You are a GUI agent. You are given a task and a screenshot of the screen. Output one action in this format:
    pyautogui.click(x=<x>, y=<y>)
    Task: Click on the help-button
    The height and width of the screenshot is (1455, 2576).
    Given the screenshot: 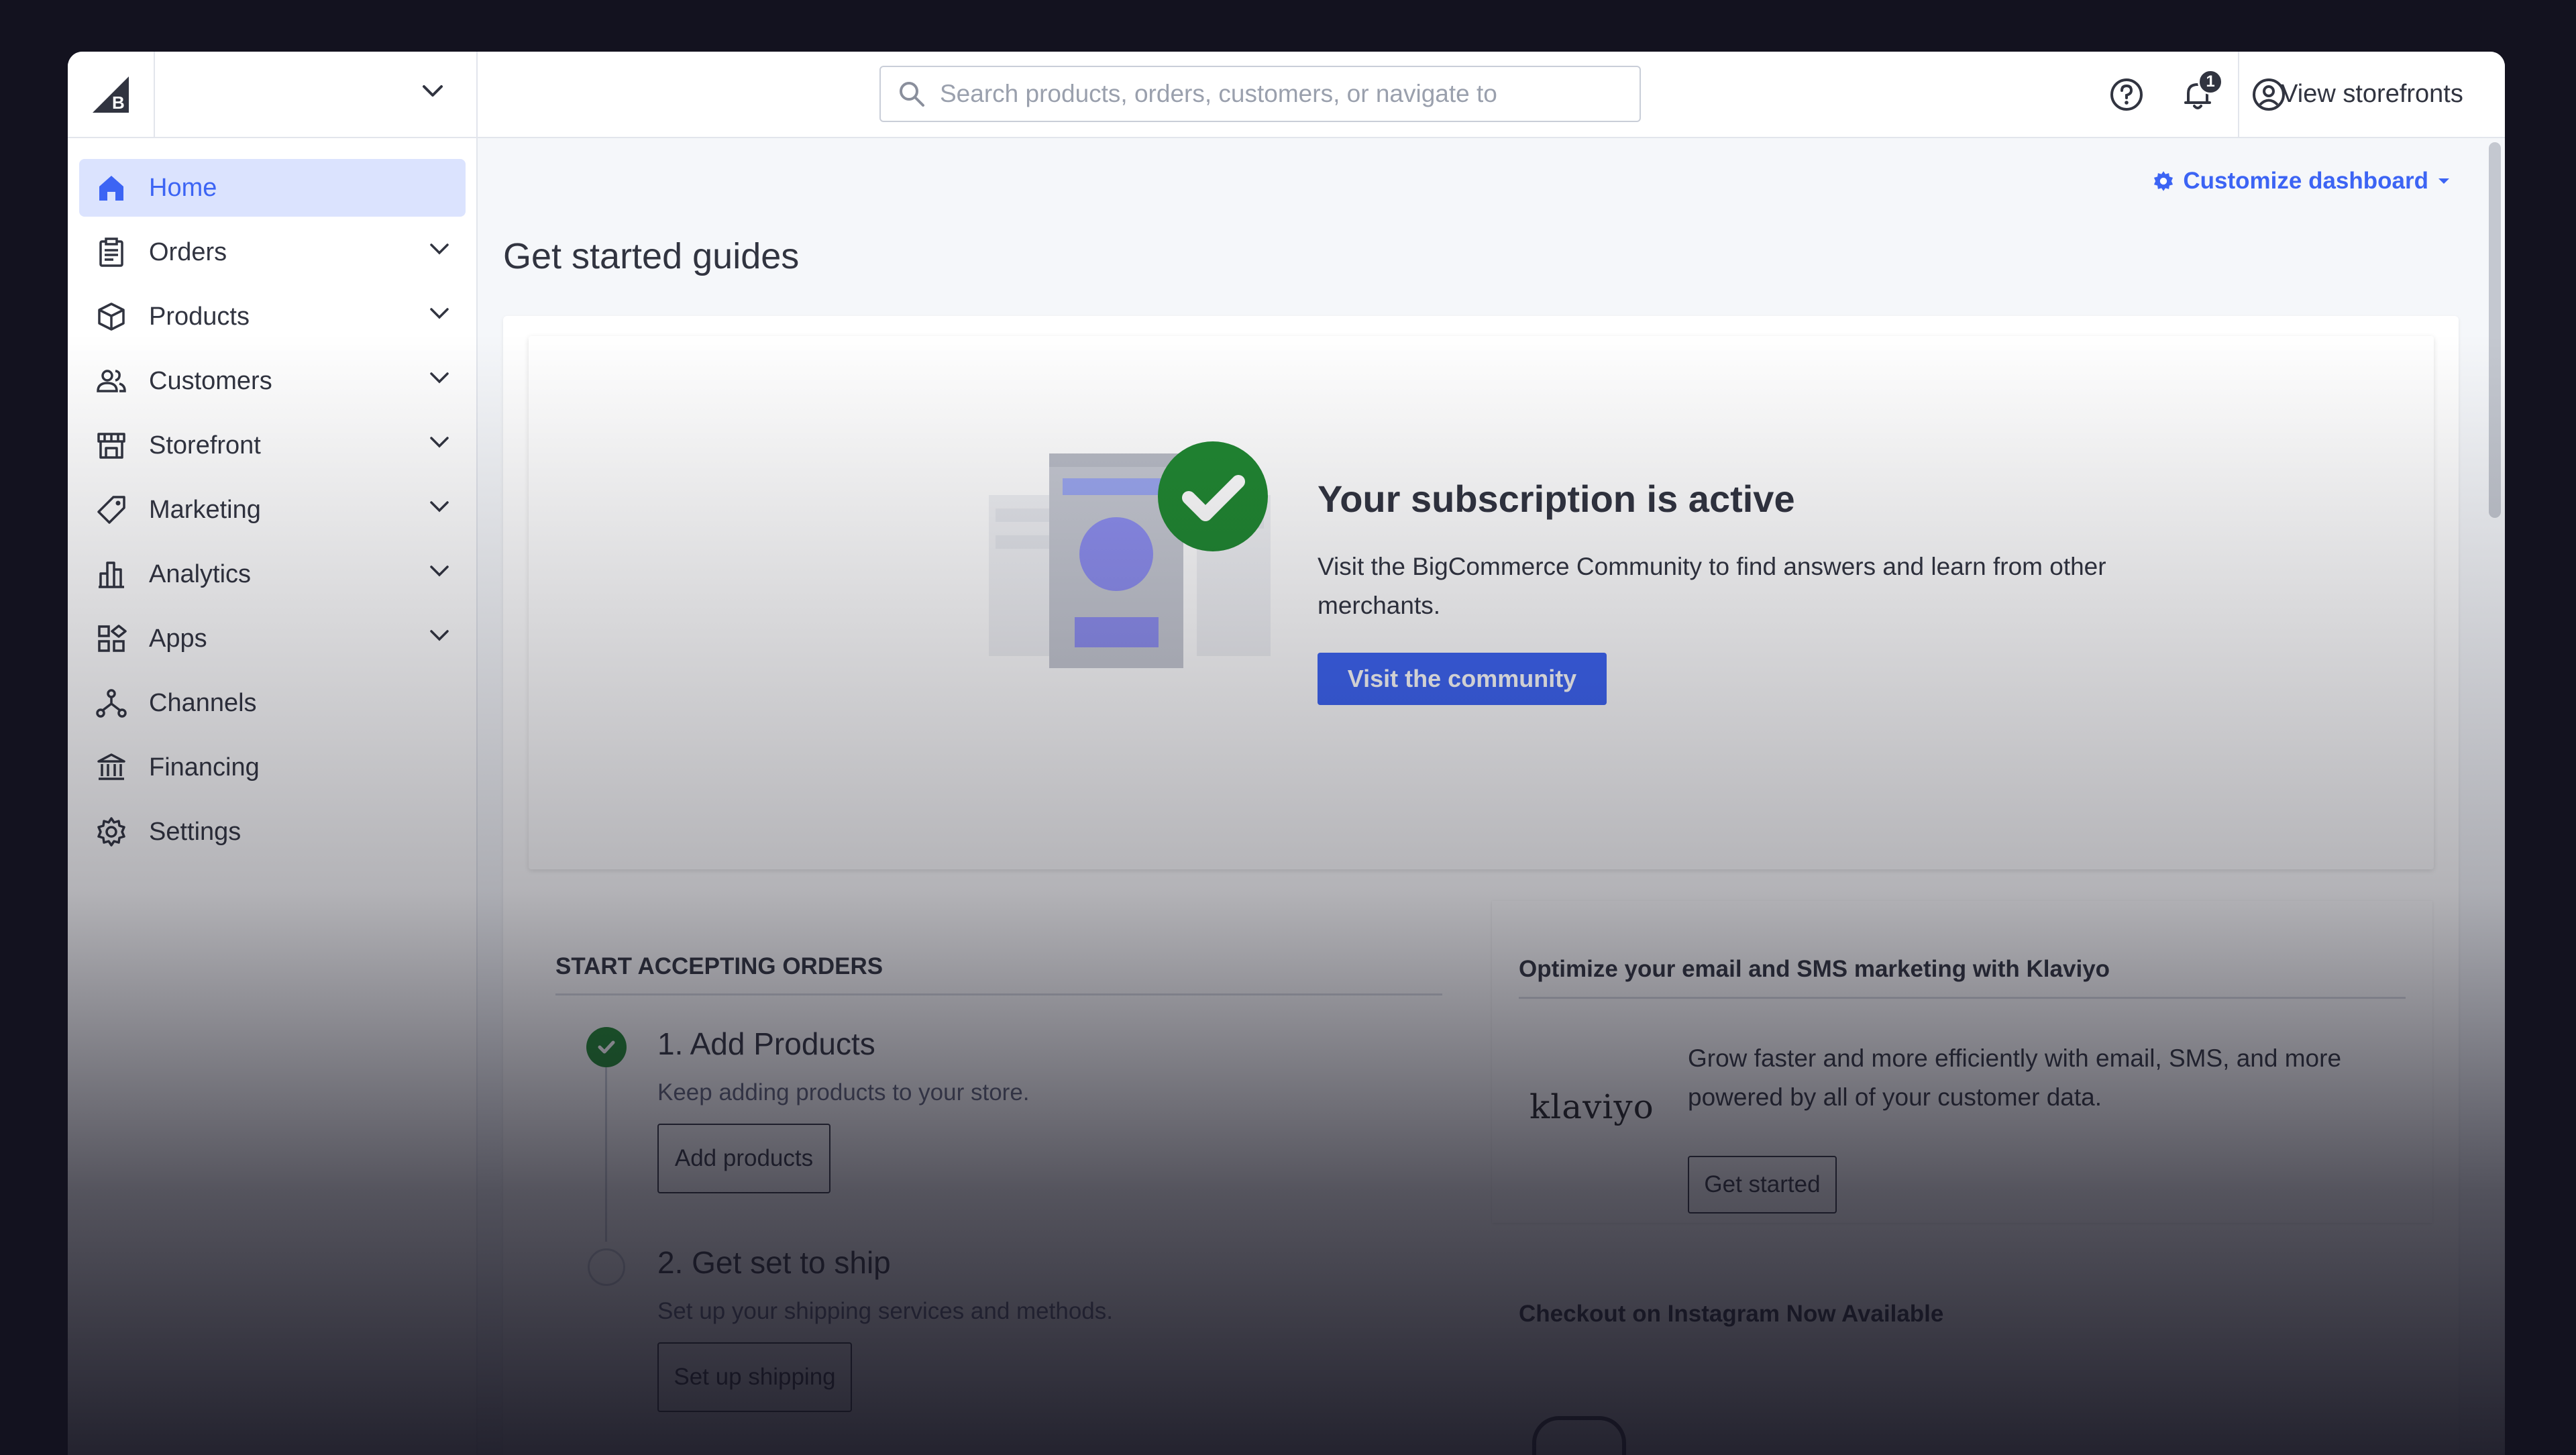 What is the action you would take?
    pyautogui.click(x=2126, y=94)
    